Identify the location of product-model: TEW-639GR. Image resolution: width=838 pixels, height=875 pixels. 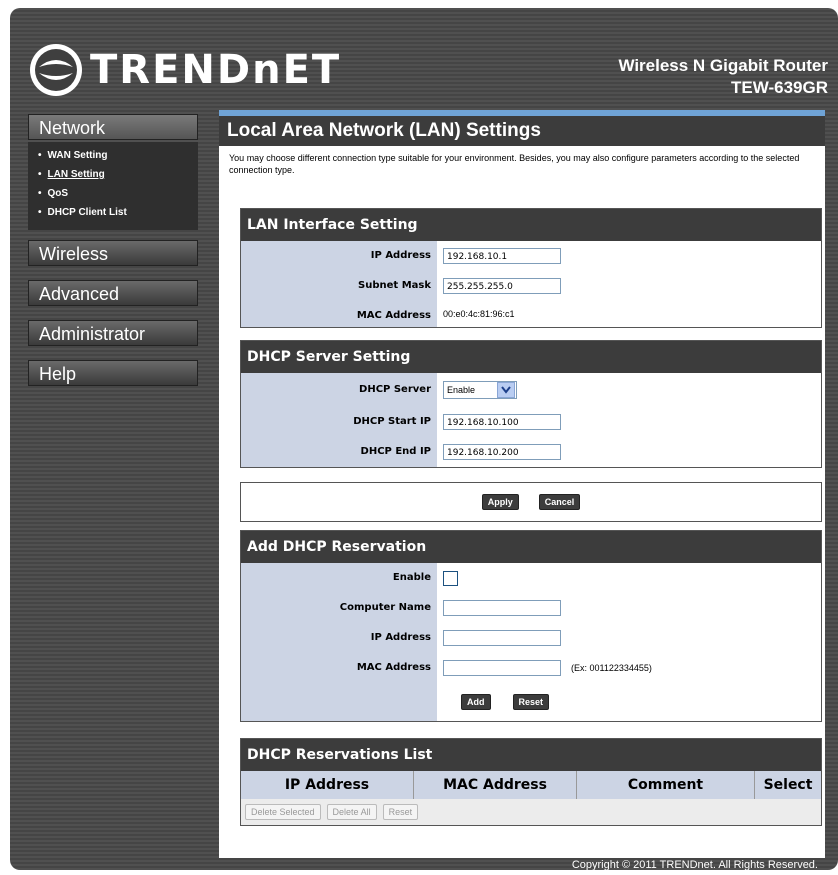
(779, 87).